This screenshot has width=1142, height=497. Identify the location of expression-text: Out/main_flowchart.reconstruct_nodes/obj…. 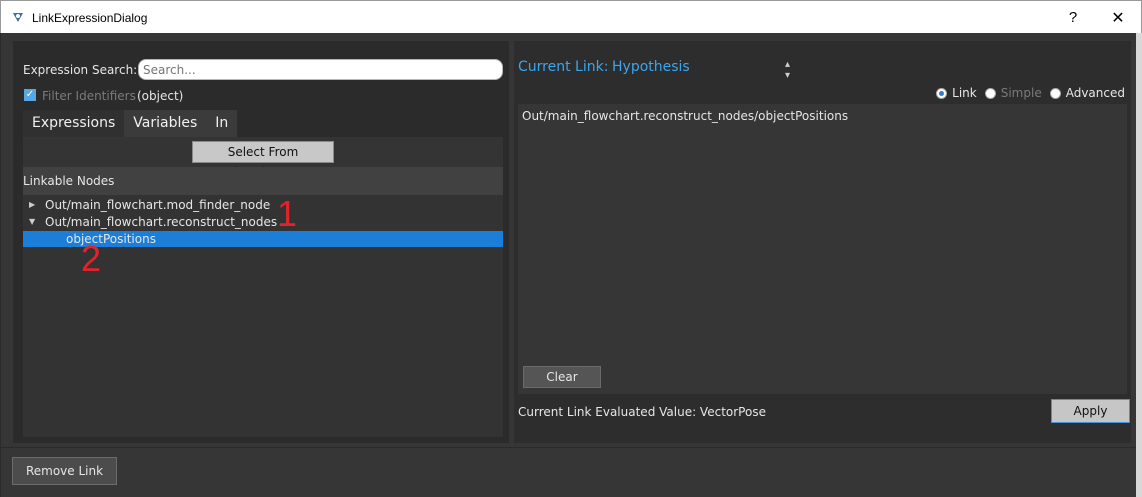
(685, 116).